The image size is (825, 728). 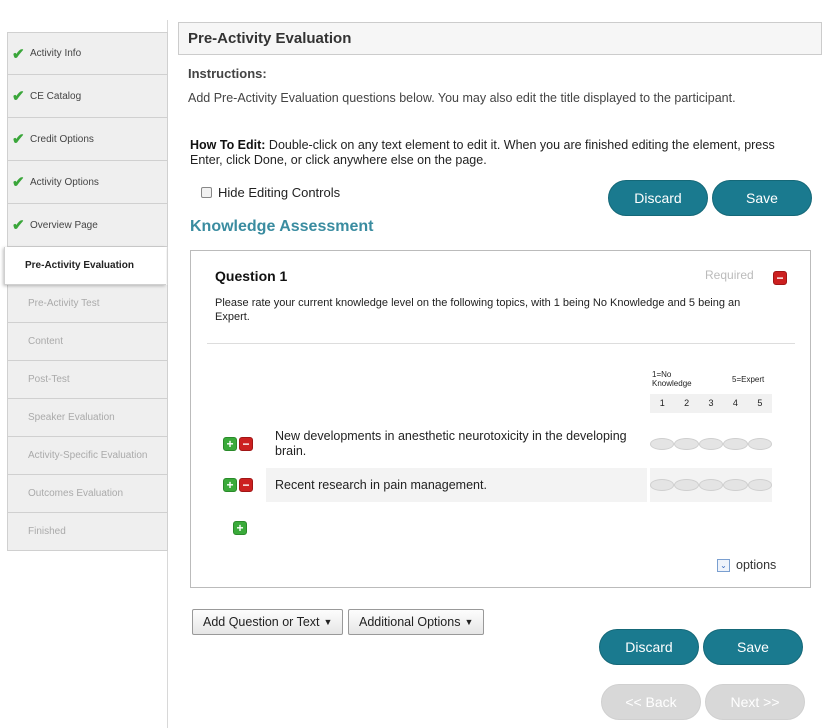 I want to click on sidebar-item-activity-options: ✔ Activity Options, so click(x=87, y=182).